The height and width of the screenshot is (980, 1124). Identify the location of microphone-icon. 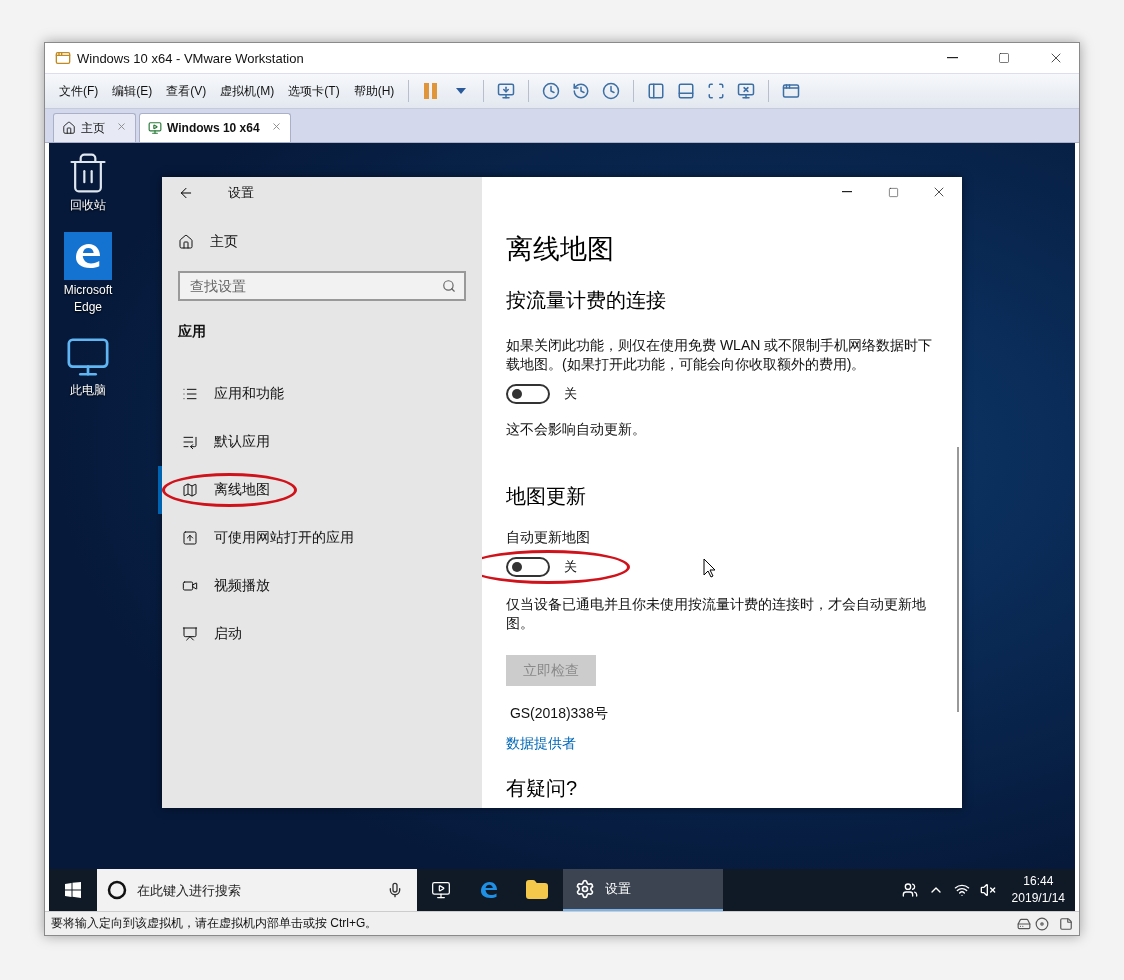
(395, 890).